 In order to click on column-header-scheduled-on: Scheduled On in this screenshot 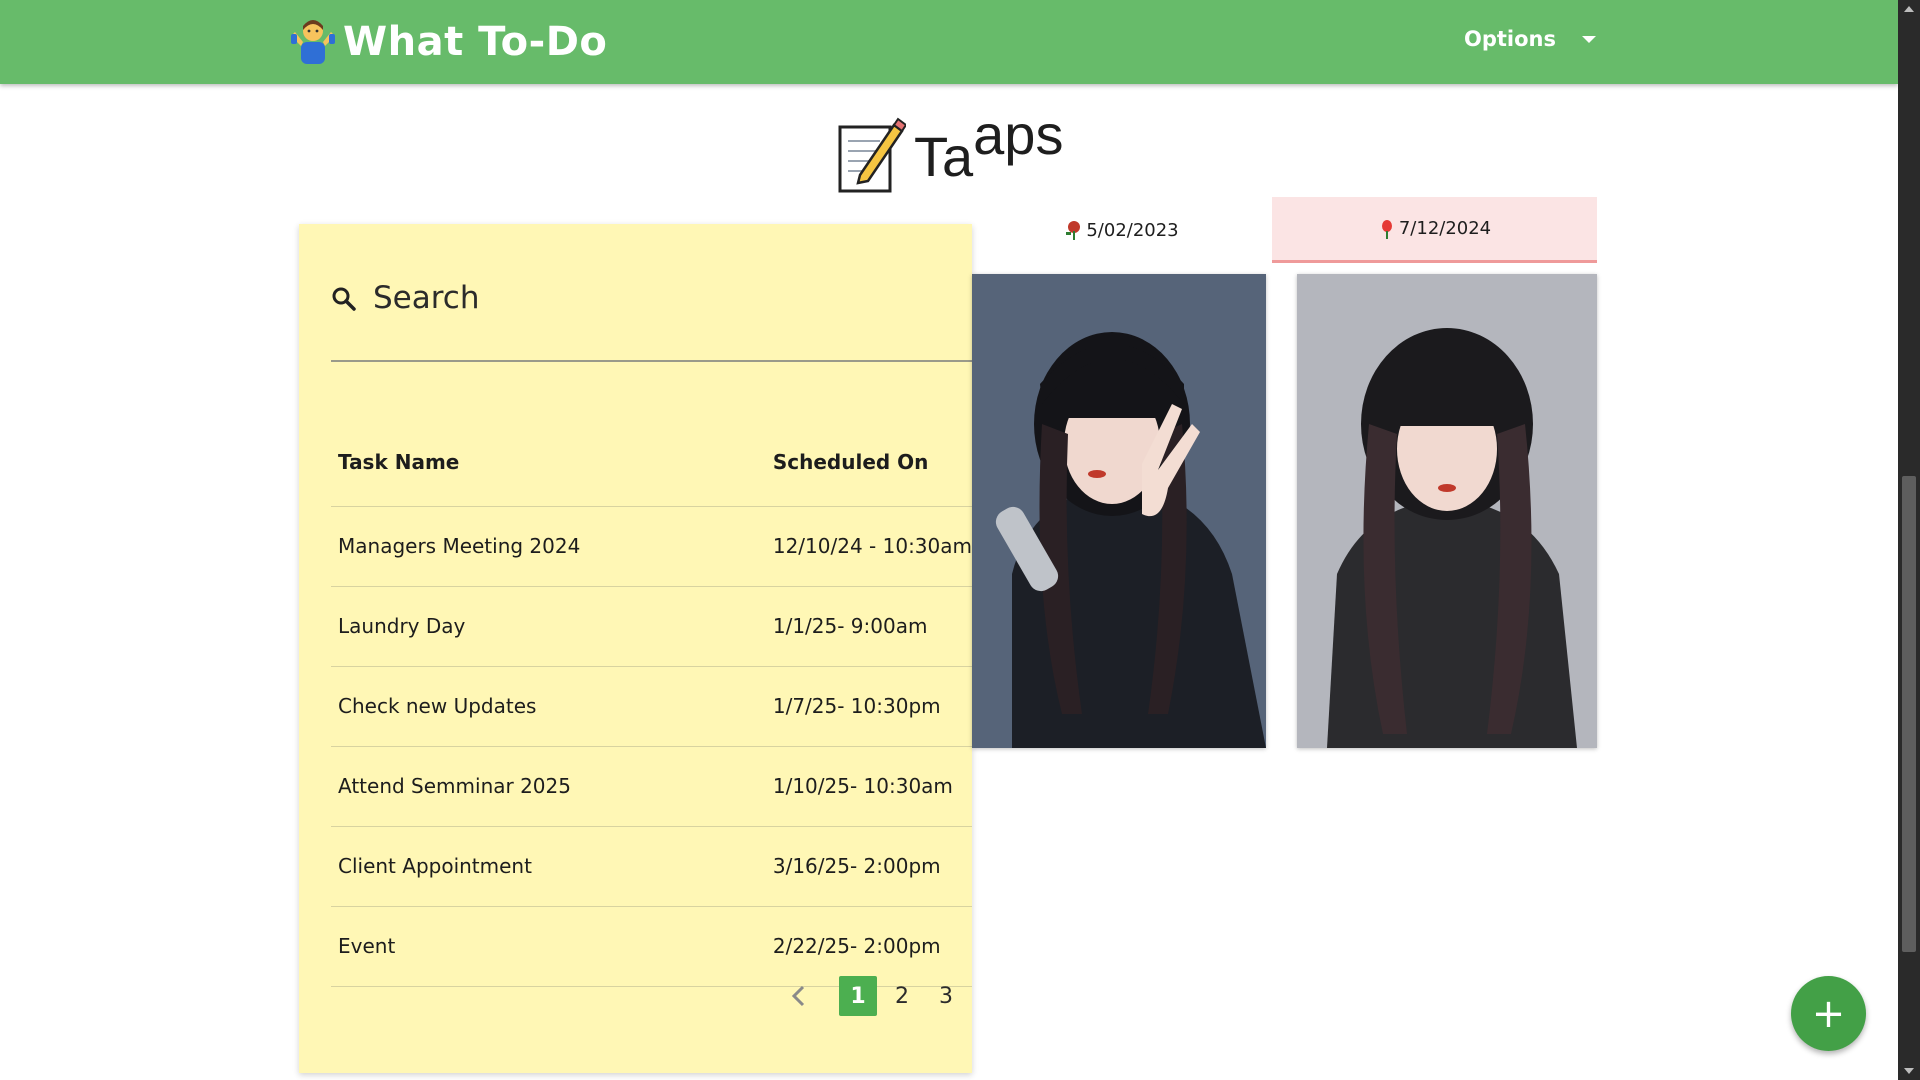, I will do `click(872, 458)`.